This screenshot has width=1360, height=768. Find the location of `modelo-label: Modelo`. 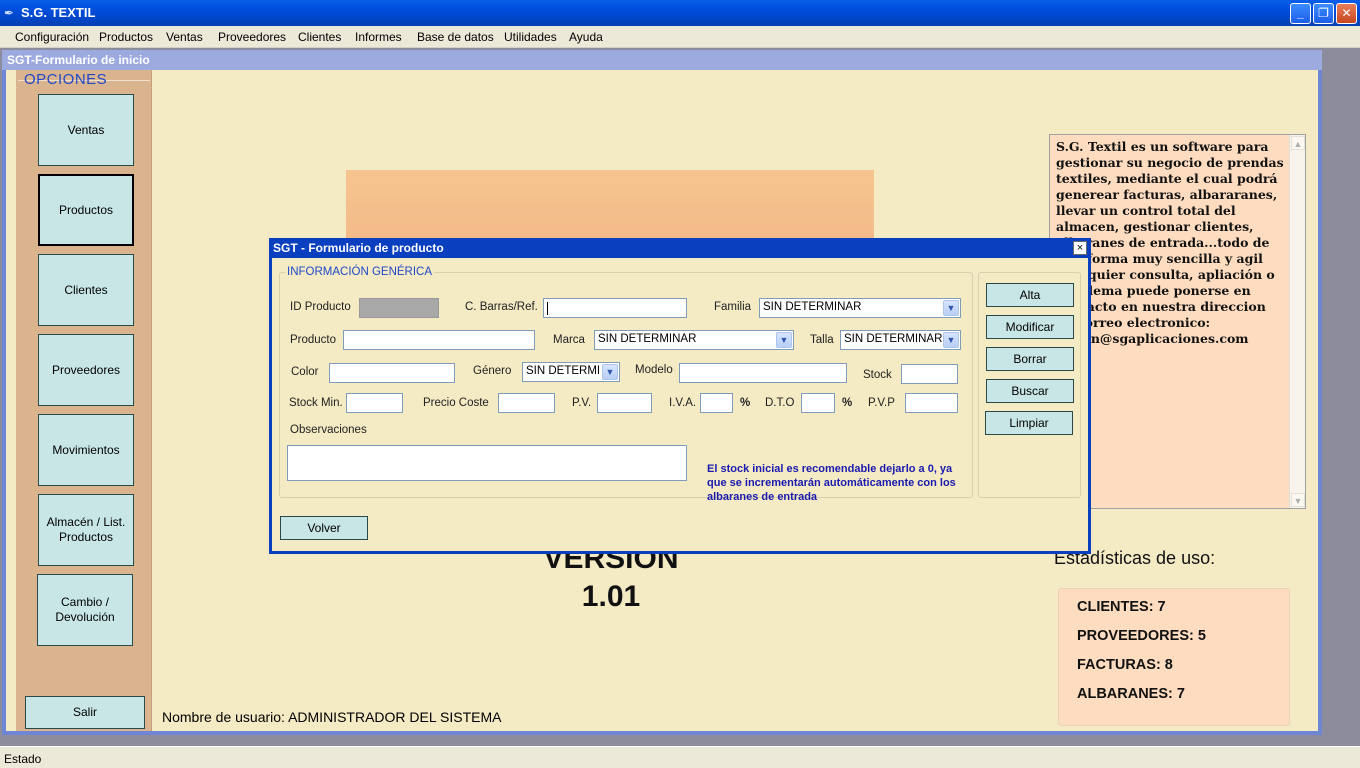

modelo-label: Modelo is located at coordinates (654, 370).